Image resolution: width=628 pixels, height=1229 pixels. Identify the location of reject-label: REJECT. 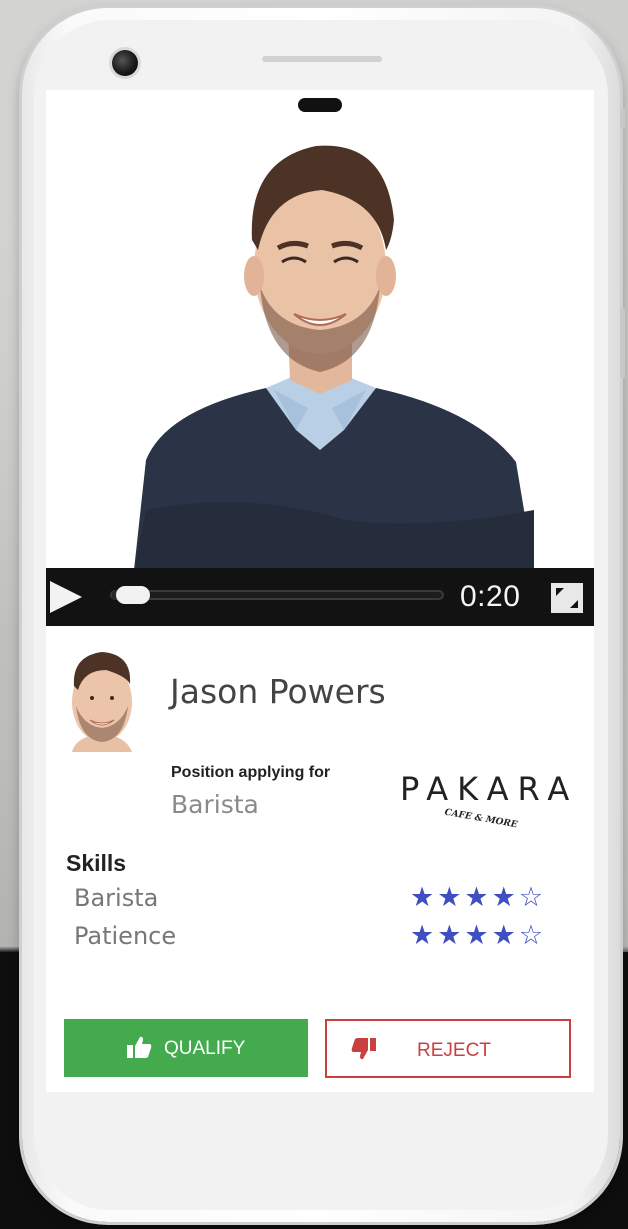
(454, 1050).